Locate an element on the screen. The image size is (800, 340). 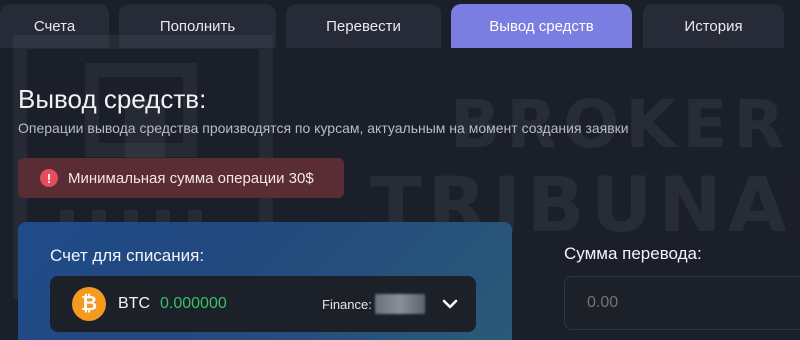
tab-accounts: Счета is located at coordinates (54, 26).